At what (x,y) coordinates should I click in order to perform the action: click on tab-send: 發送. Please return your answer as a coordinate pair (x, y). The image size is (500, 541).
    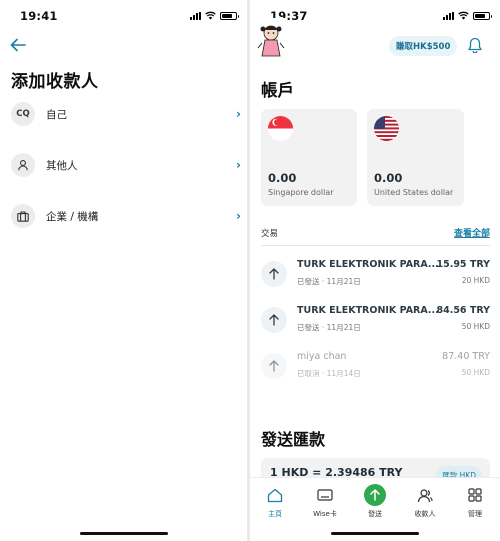
    Looking at the image, I should click on (375, 501).